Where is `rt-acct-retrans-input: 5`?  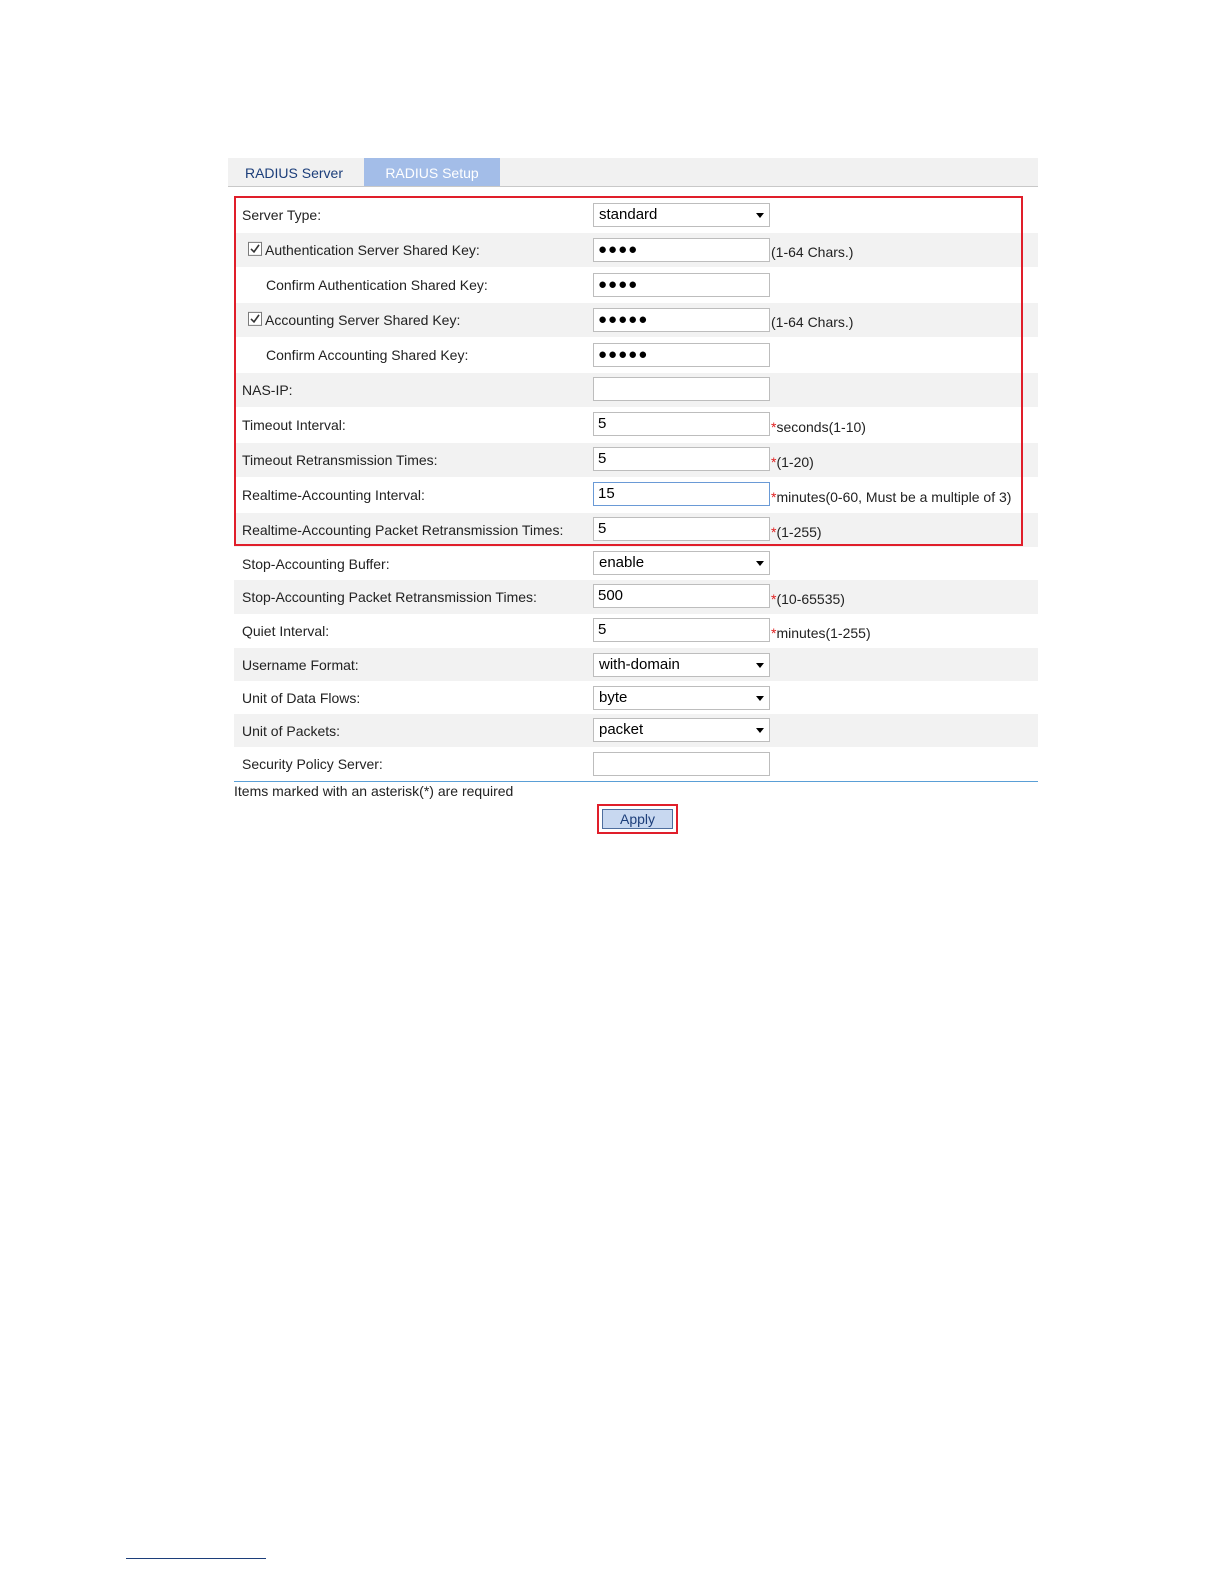
rt-acct-retrans-input: 5 is located at coordinates (681, 529).